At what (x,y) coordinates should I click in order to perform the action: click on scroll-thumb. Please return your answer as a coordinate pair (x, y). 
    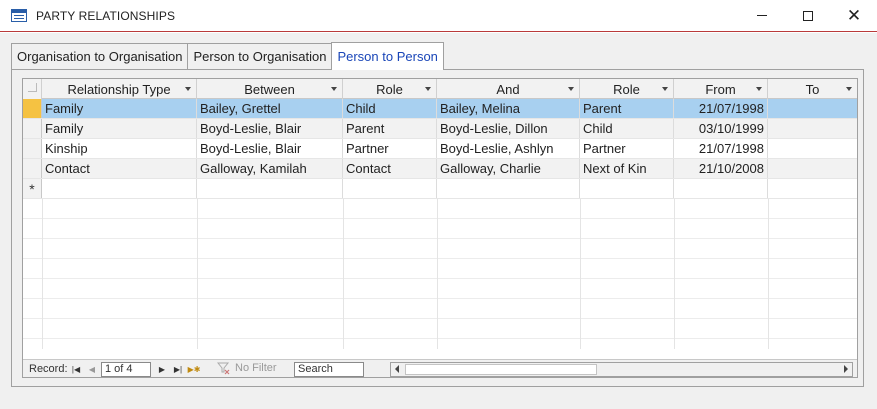
    Looking at the image, I should click on (501, 369).